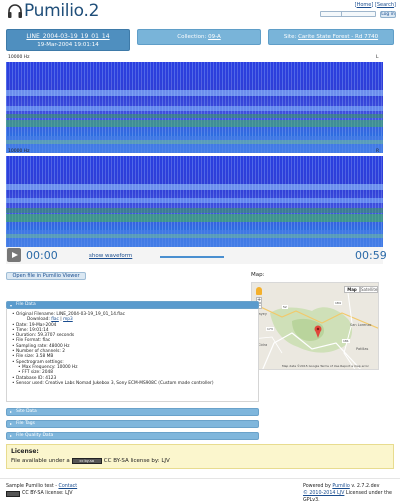 The image size is (400, 504). Describe the element at coordinates (371, 255) in the screenshot. I see `total-time: 00:59` at that location.